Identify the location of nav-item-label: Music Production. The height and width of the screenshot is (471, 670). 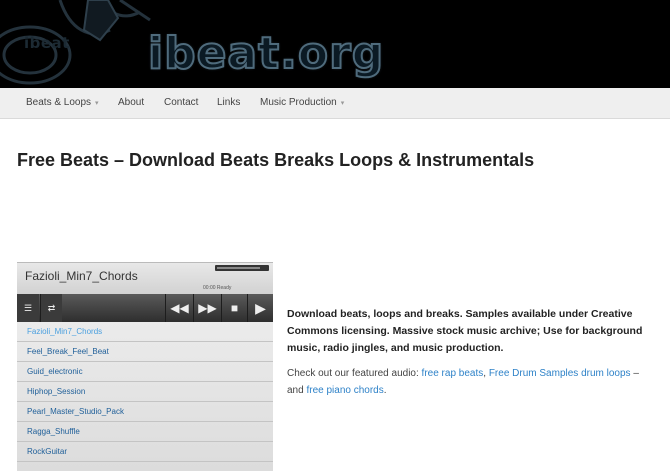
(298, 102).